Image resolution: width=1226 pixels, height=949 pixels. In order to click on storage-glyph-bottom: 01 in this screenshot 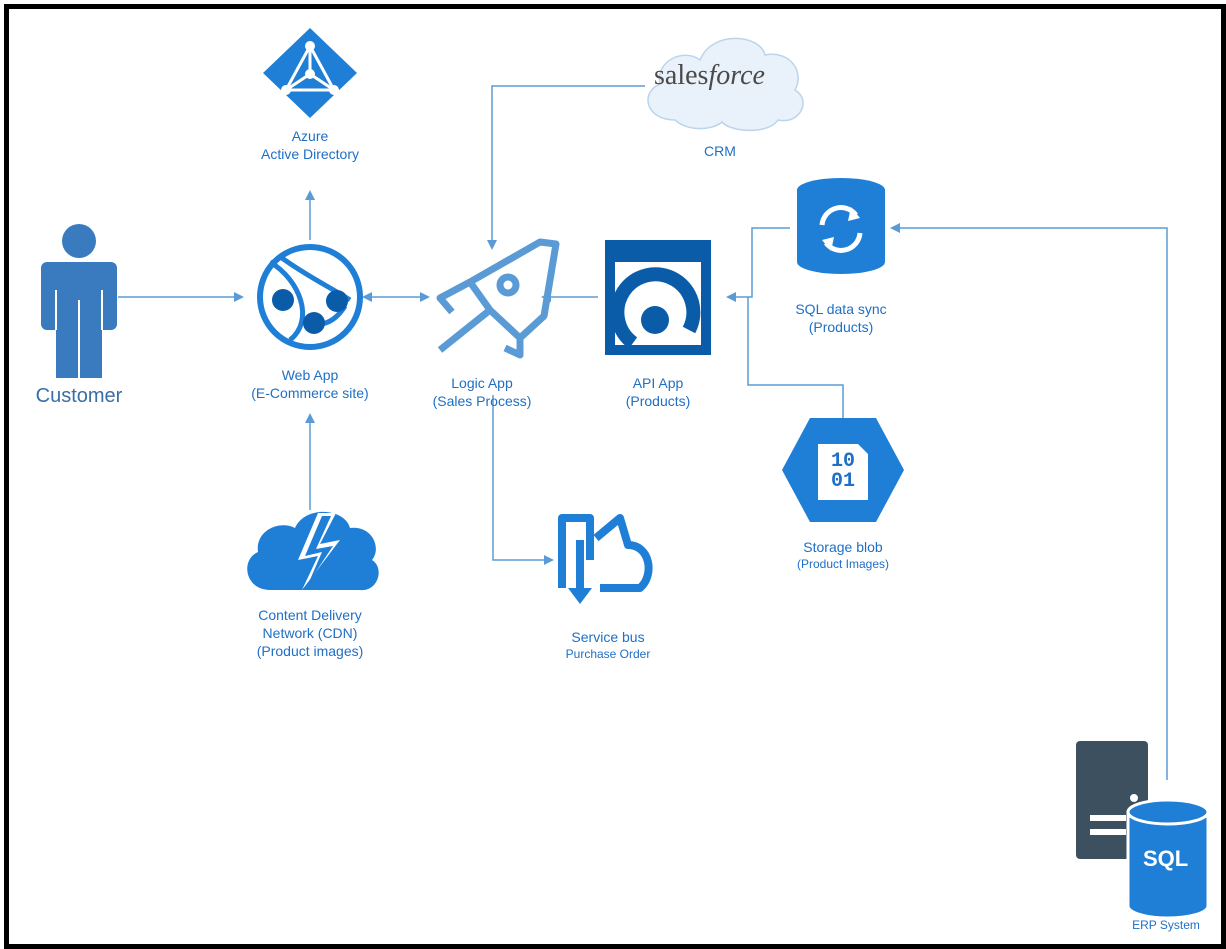, I will do `click(842, 481)`.